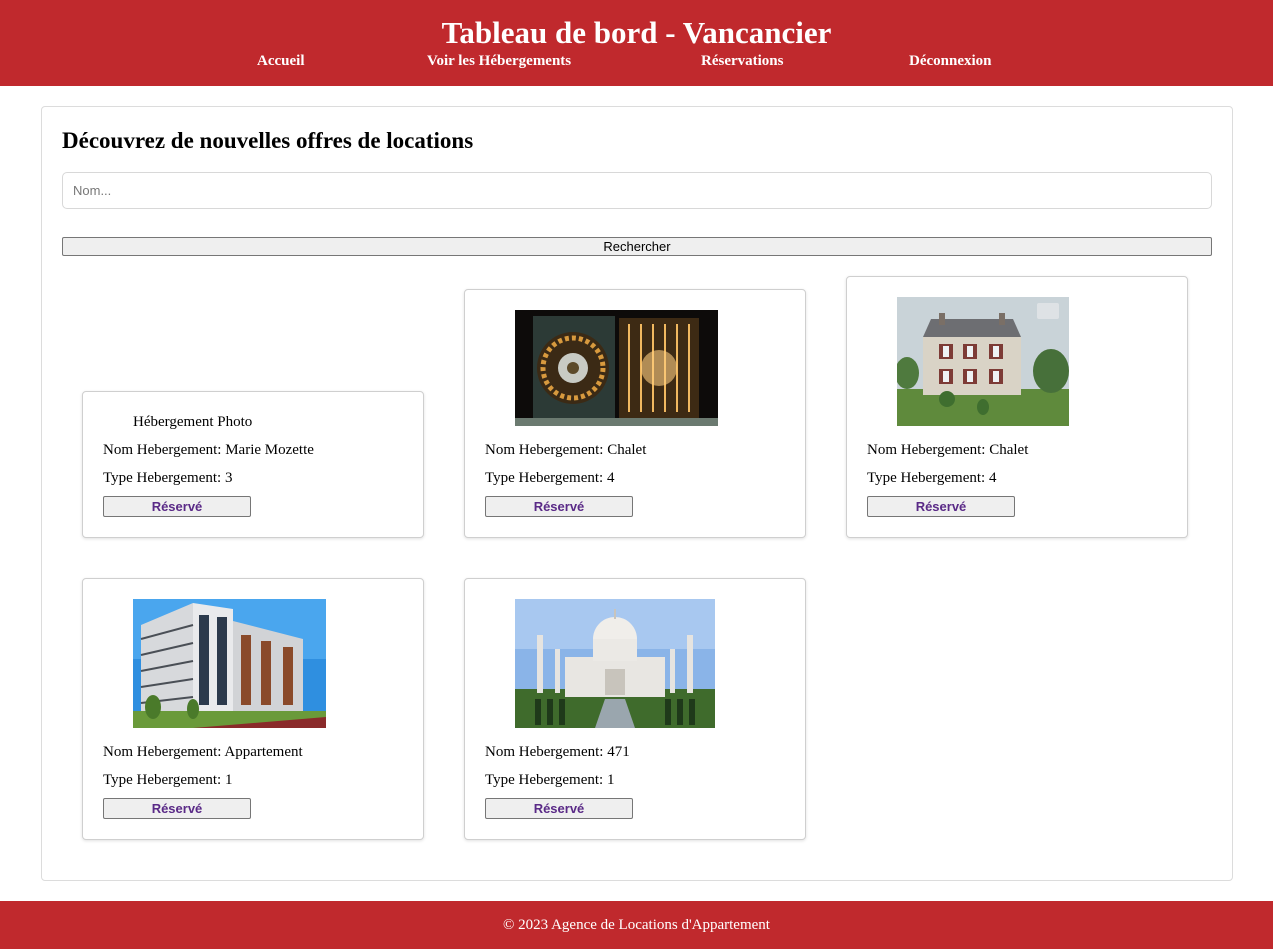 The width and height of the screenshot is (1273, 949). Describe the element at coordinates (208, 450) in the screenshot. I see `listing-name: Nom Hebergement: Marie Mozette` at that location.